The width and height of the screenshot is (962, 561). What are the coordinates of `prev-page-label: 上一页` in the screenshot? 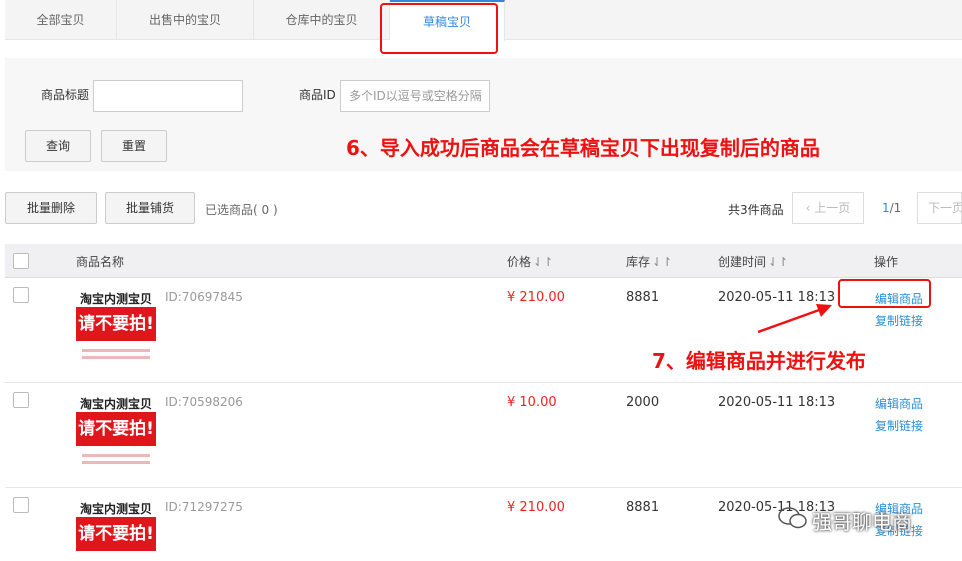 It's located at (832, 208).